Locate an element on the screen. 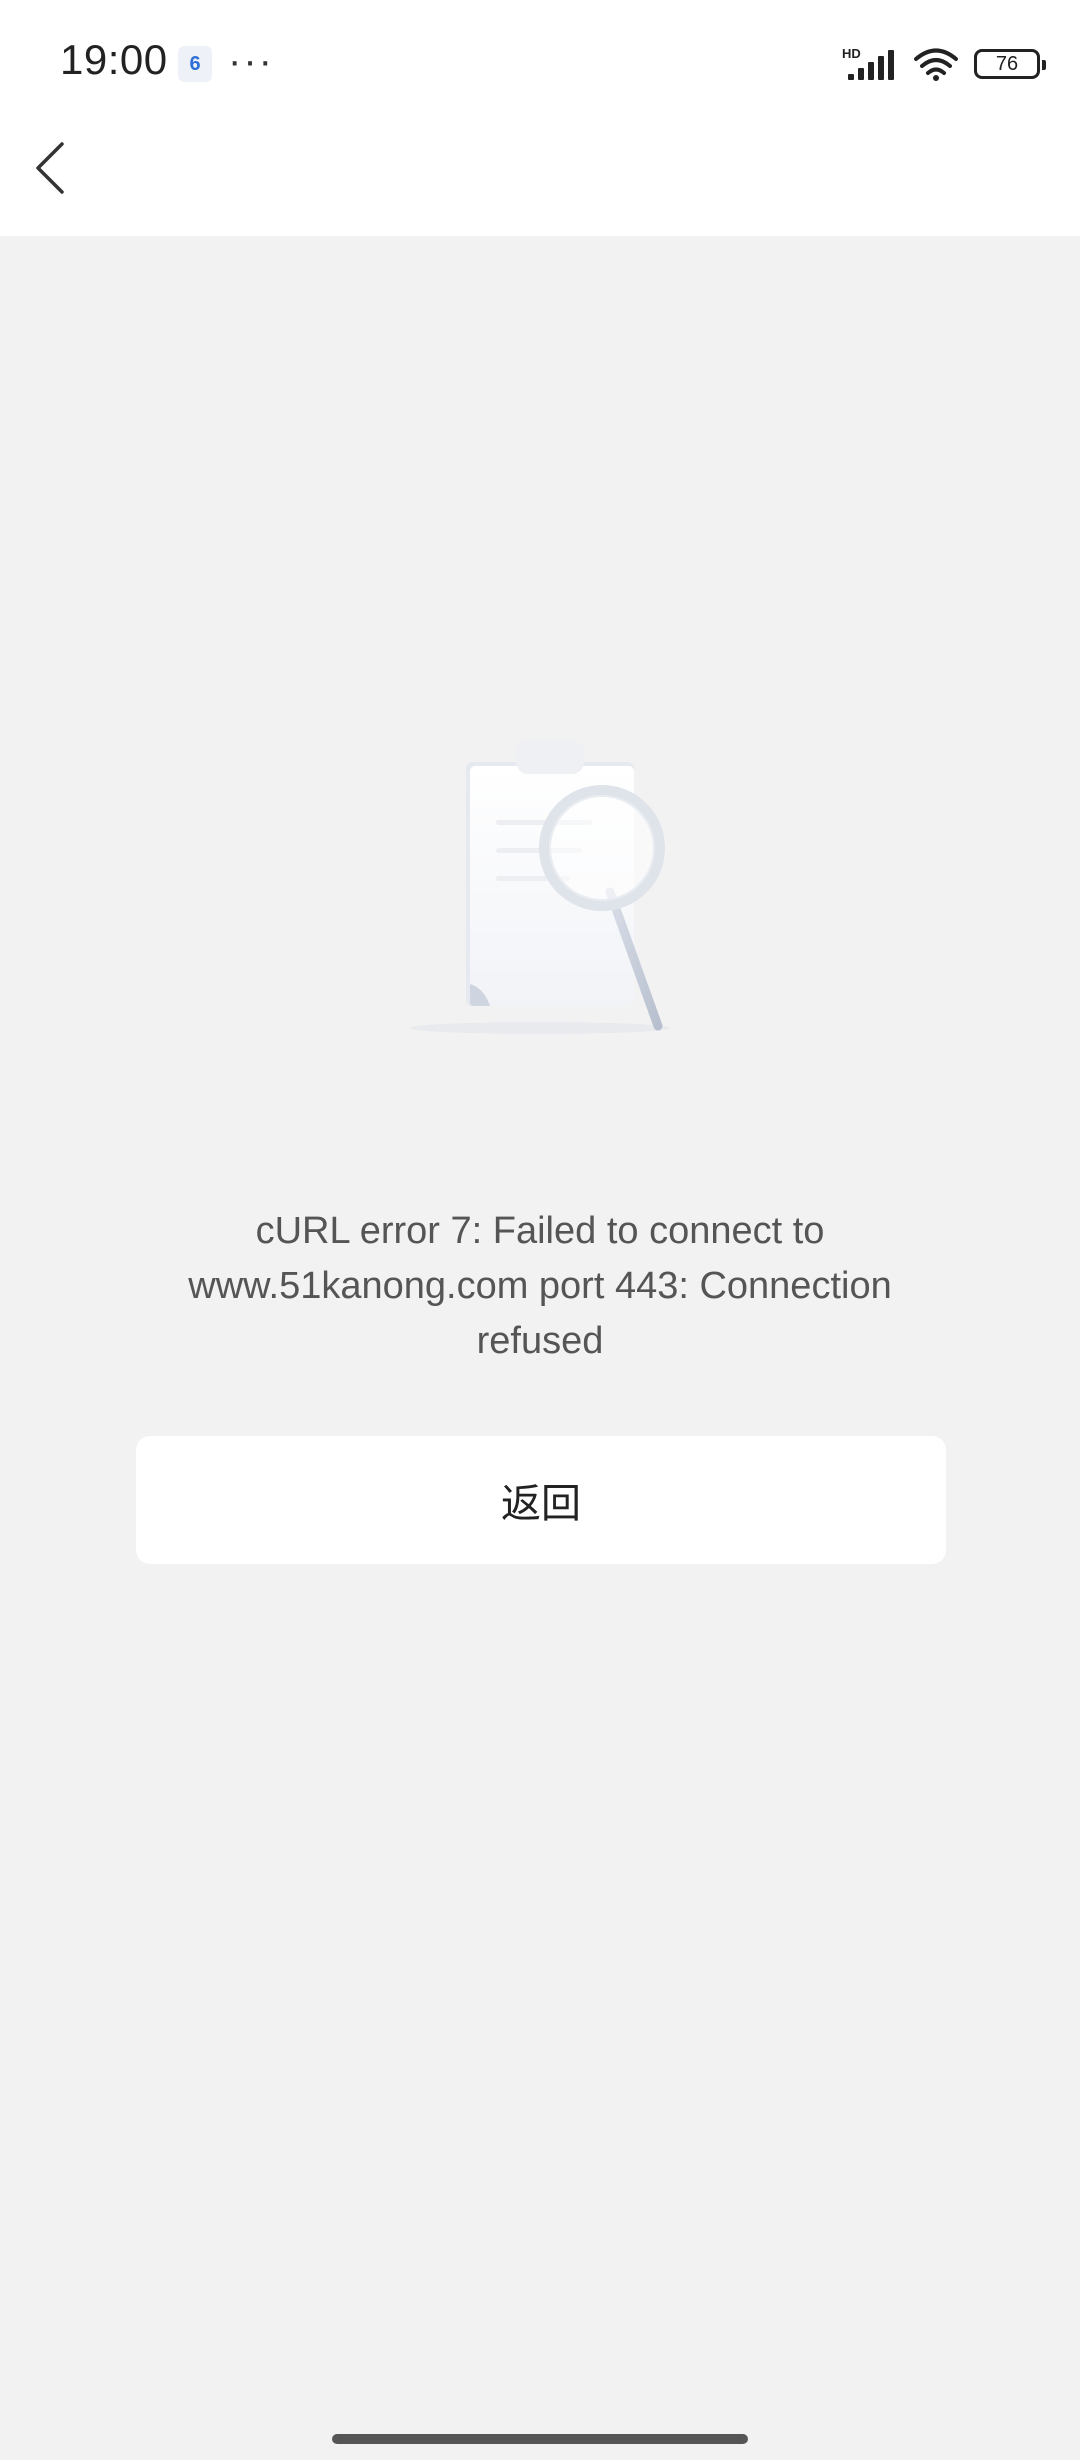  back-button is located at coordinates (53, 169).